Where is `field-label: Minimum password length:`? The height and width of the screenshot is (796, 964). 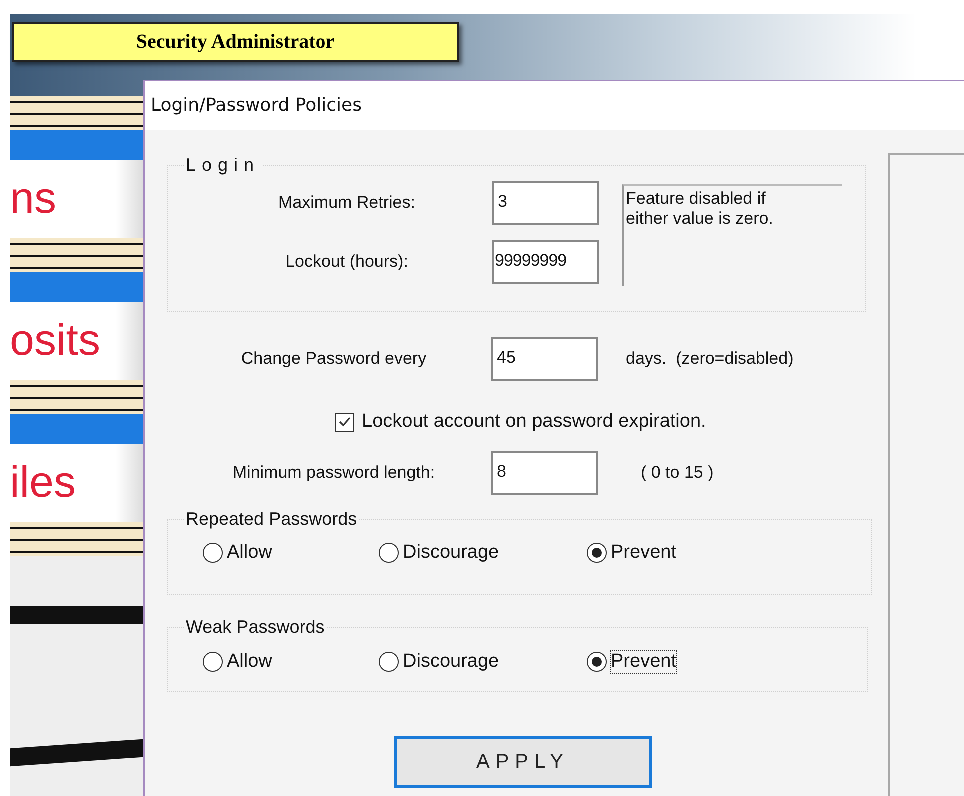 field-label: Minimum password length: is located at coordinates (334, 473).